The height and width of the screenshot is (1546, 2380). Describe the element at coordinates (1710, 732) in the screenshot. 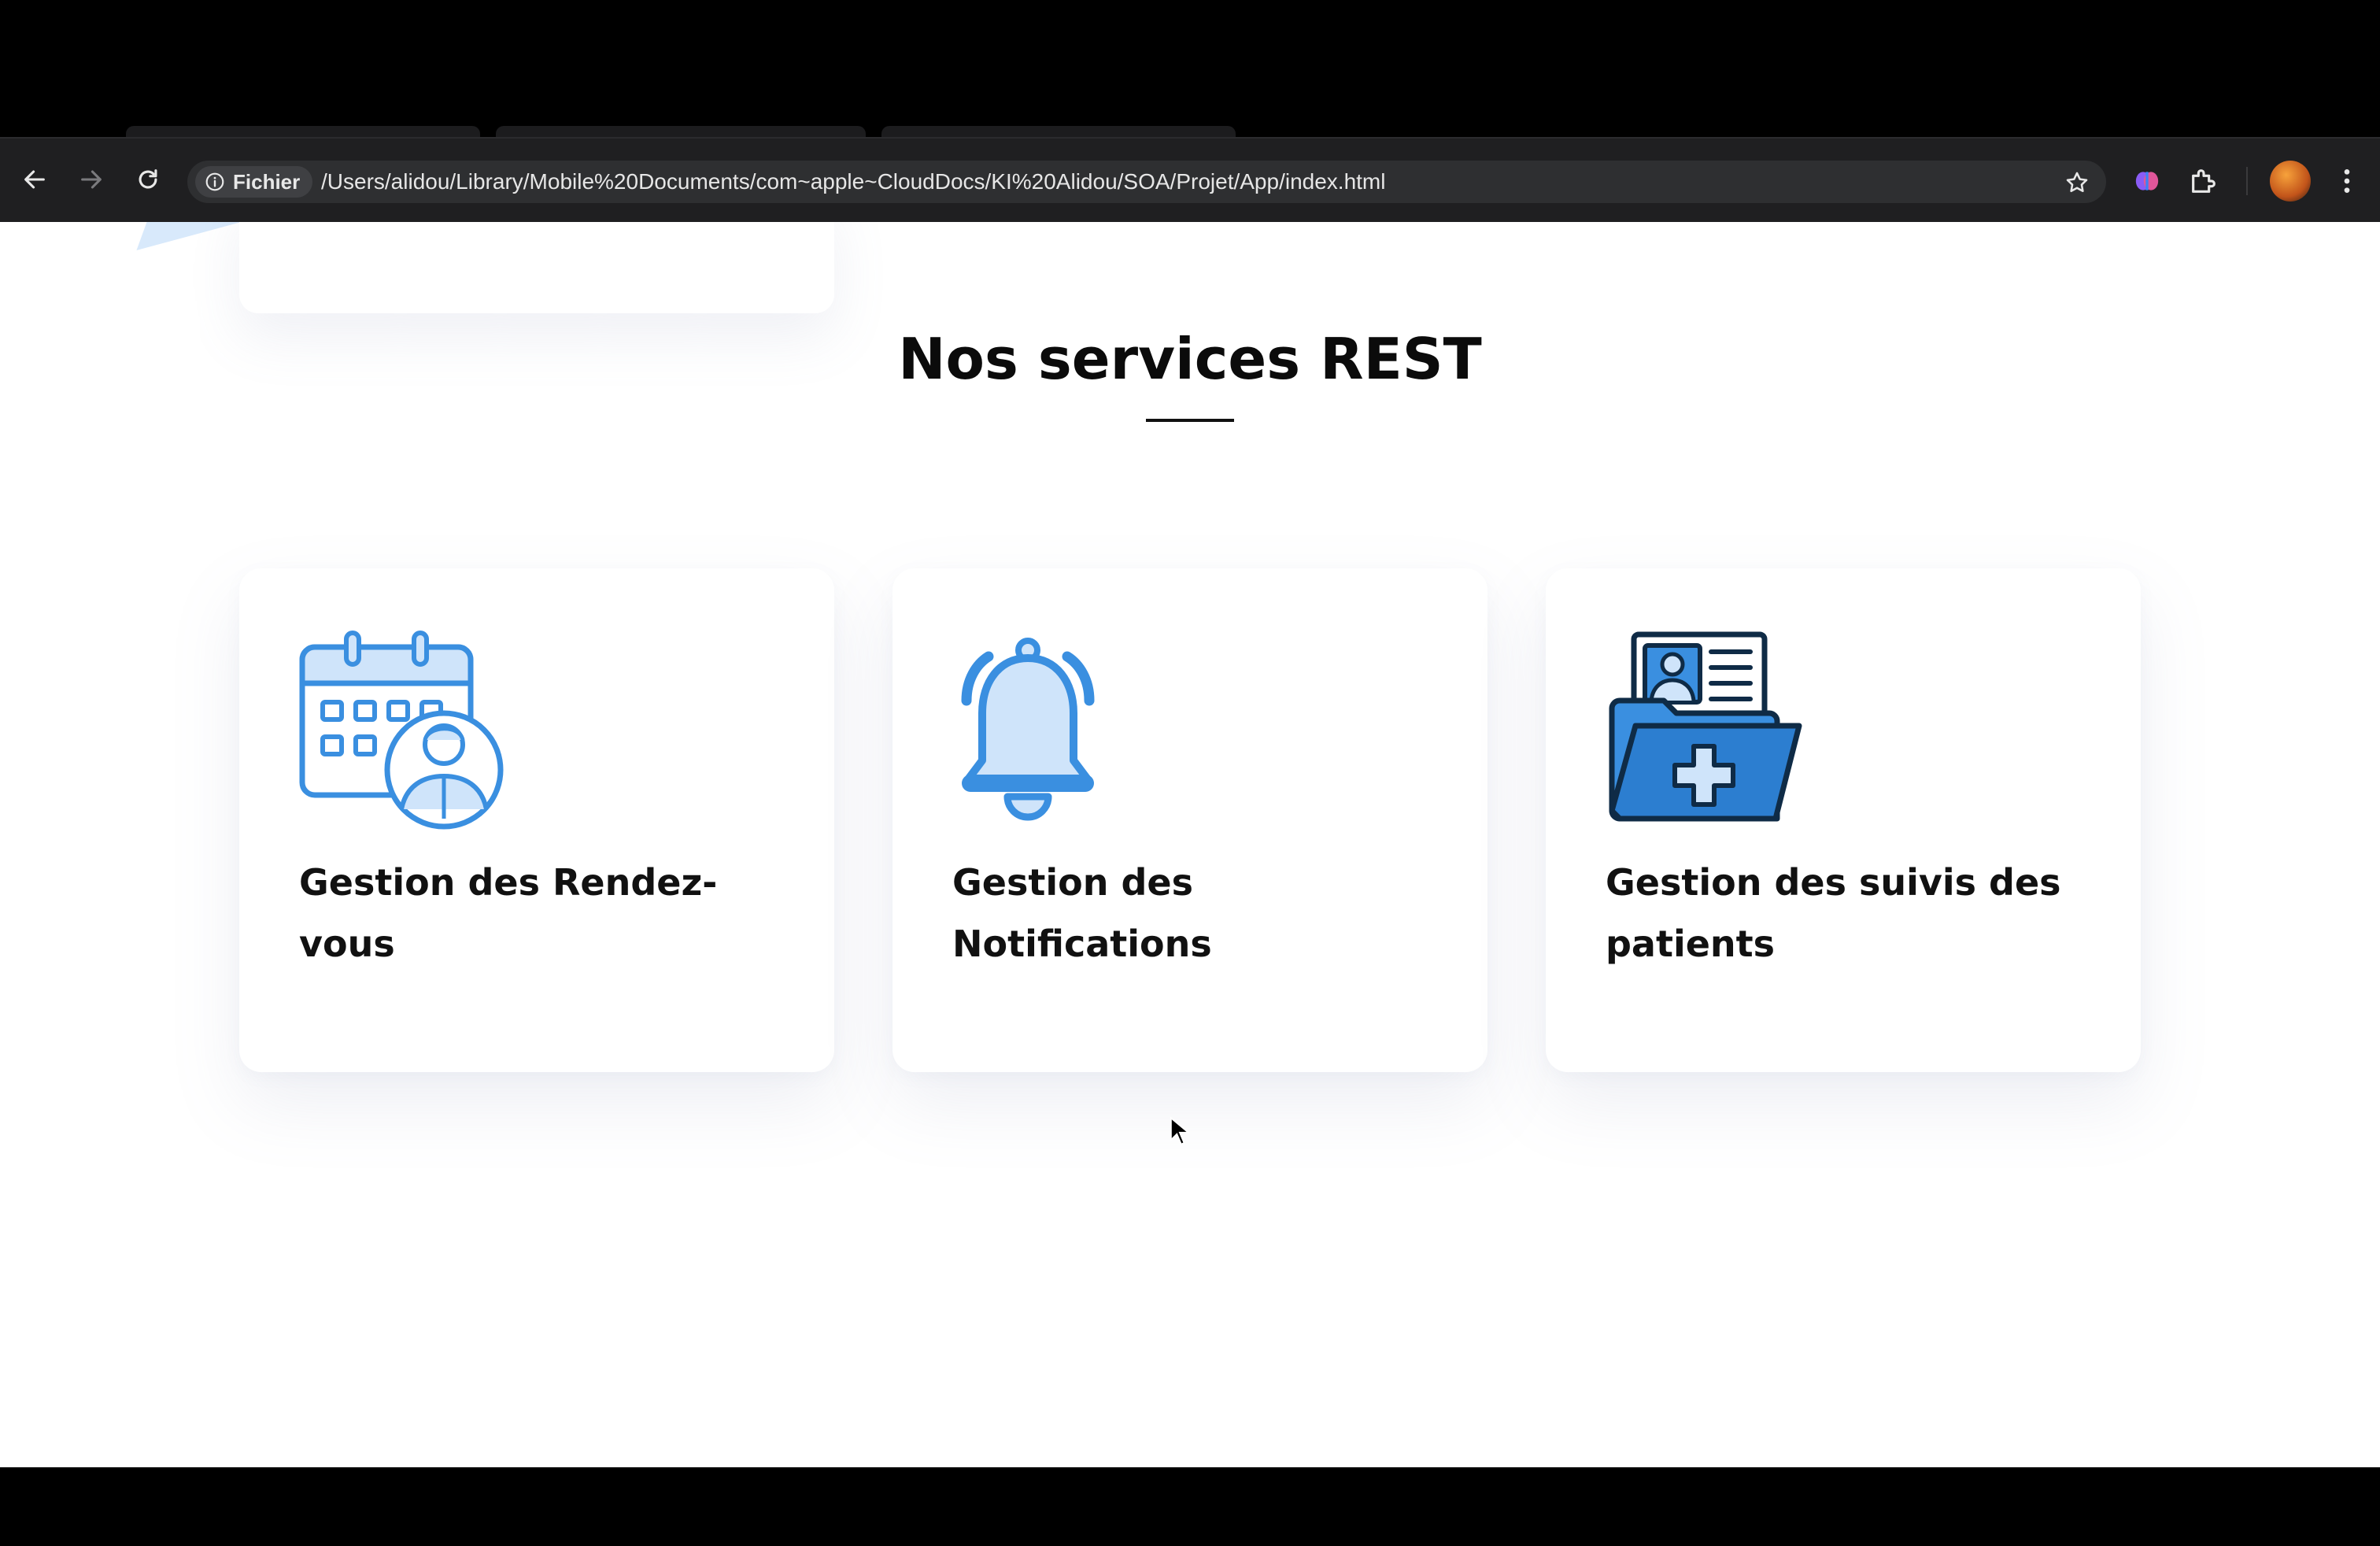

I see `medical-folder-icon` at that location.